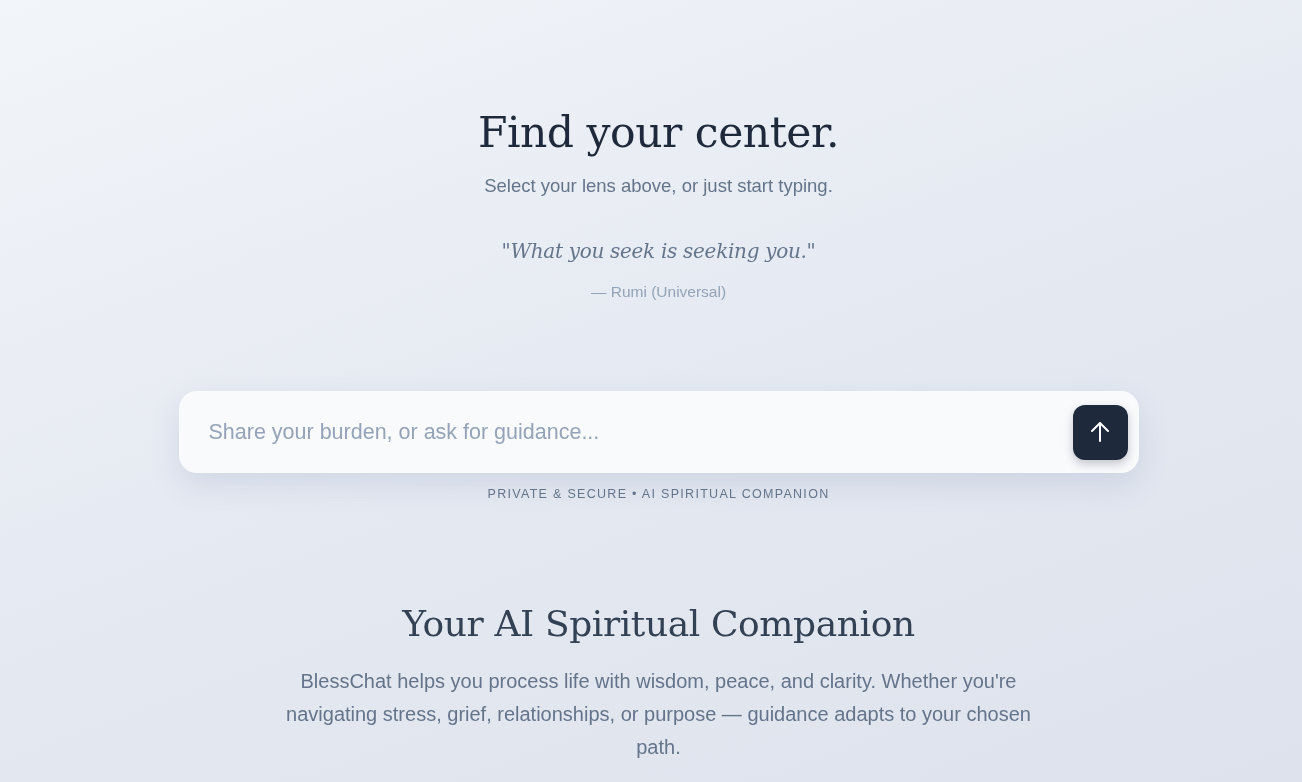 The width and height of the screenshot is (1302, 782). I want to click on page-heading: Find your center., so click(658, 132).